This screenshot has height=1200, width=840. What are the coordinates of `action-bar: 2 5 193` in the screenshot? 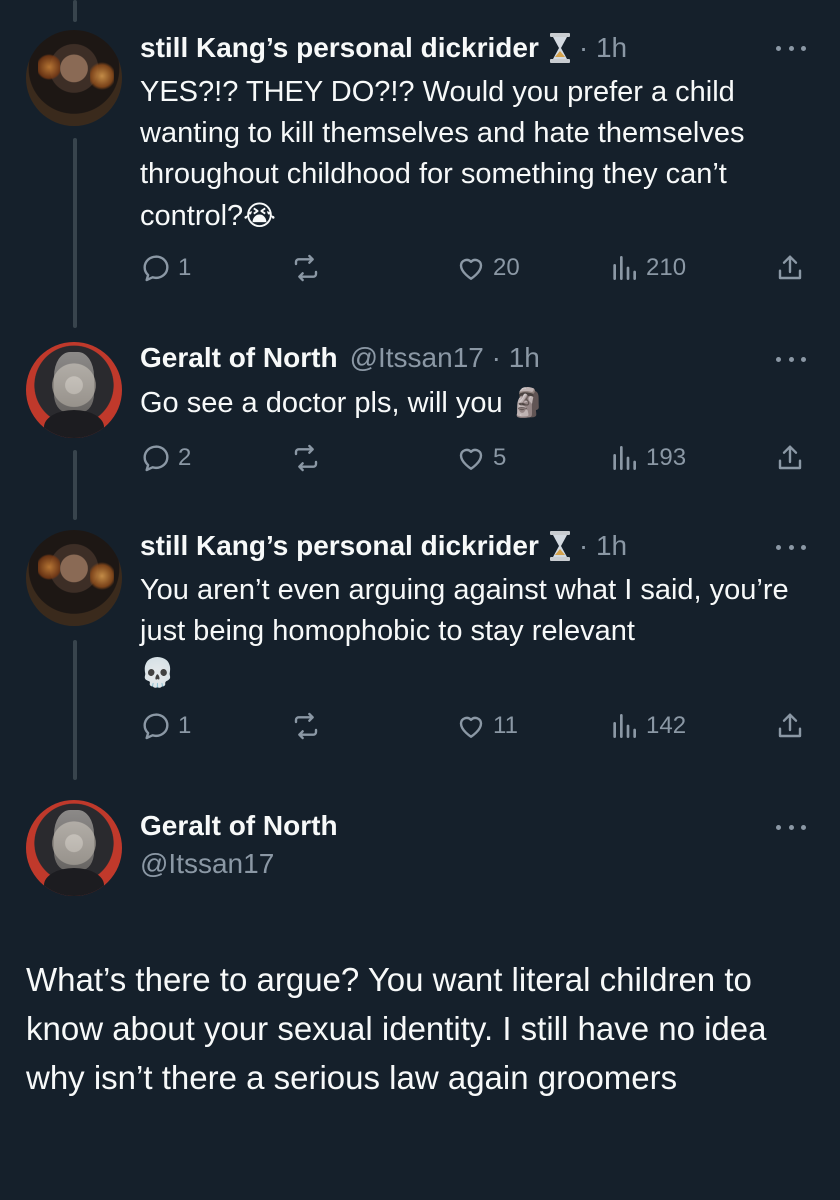 It's located at (480, 459).